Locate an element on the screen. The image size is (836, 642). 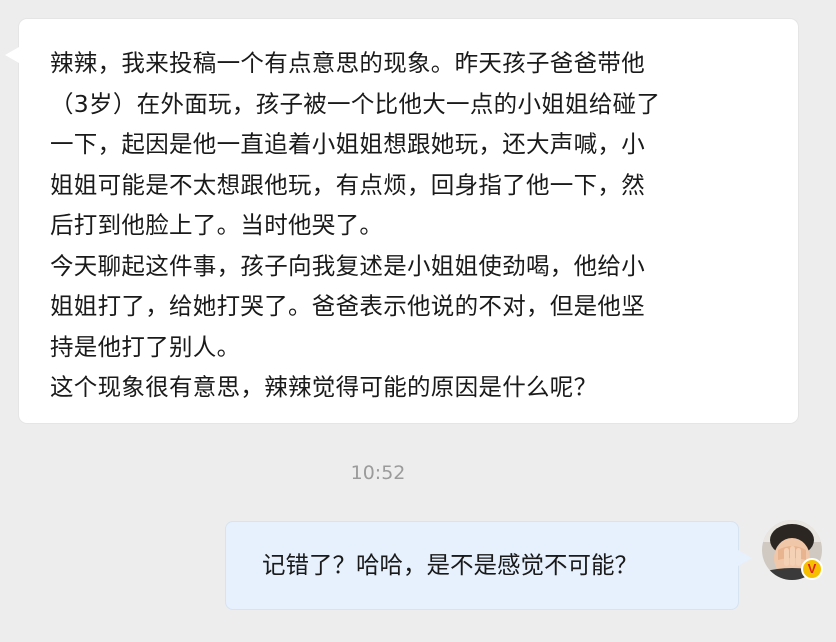
incoming-bubble-tail is located at coordinates (12, 55).